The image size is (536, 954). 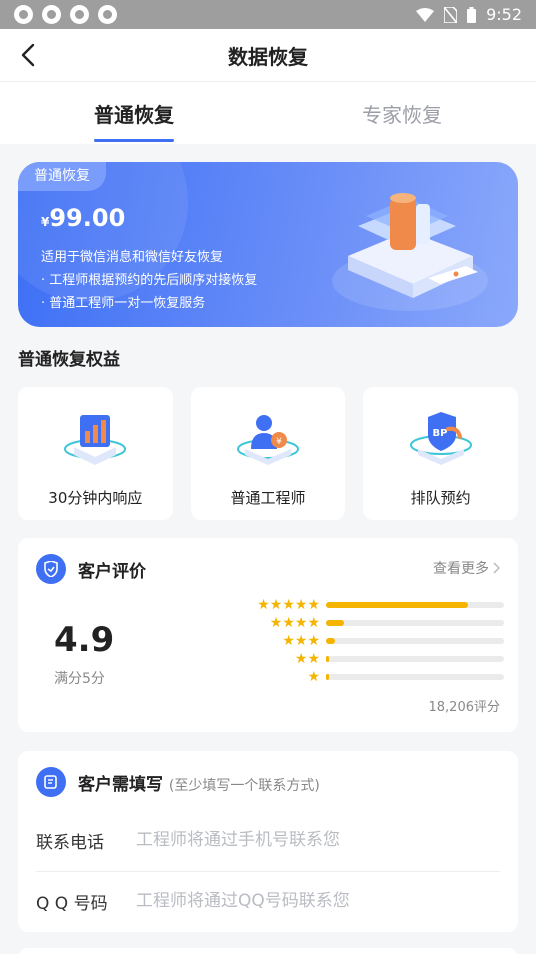 I want to click on banner-line: · 普通工程师一对一恢复服务, so click(x=123, y=303).